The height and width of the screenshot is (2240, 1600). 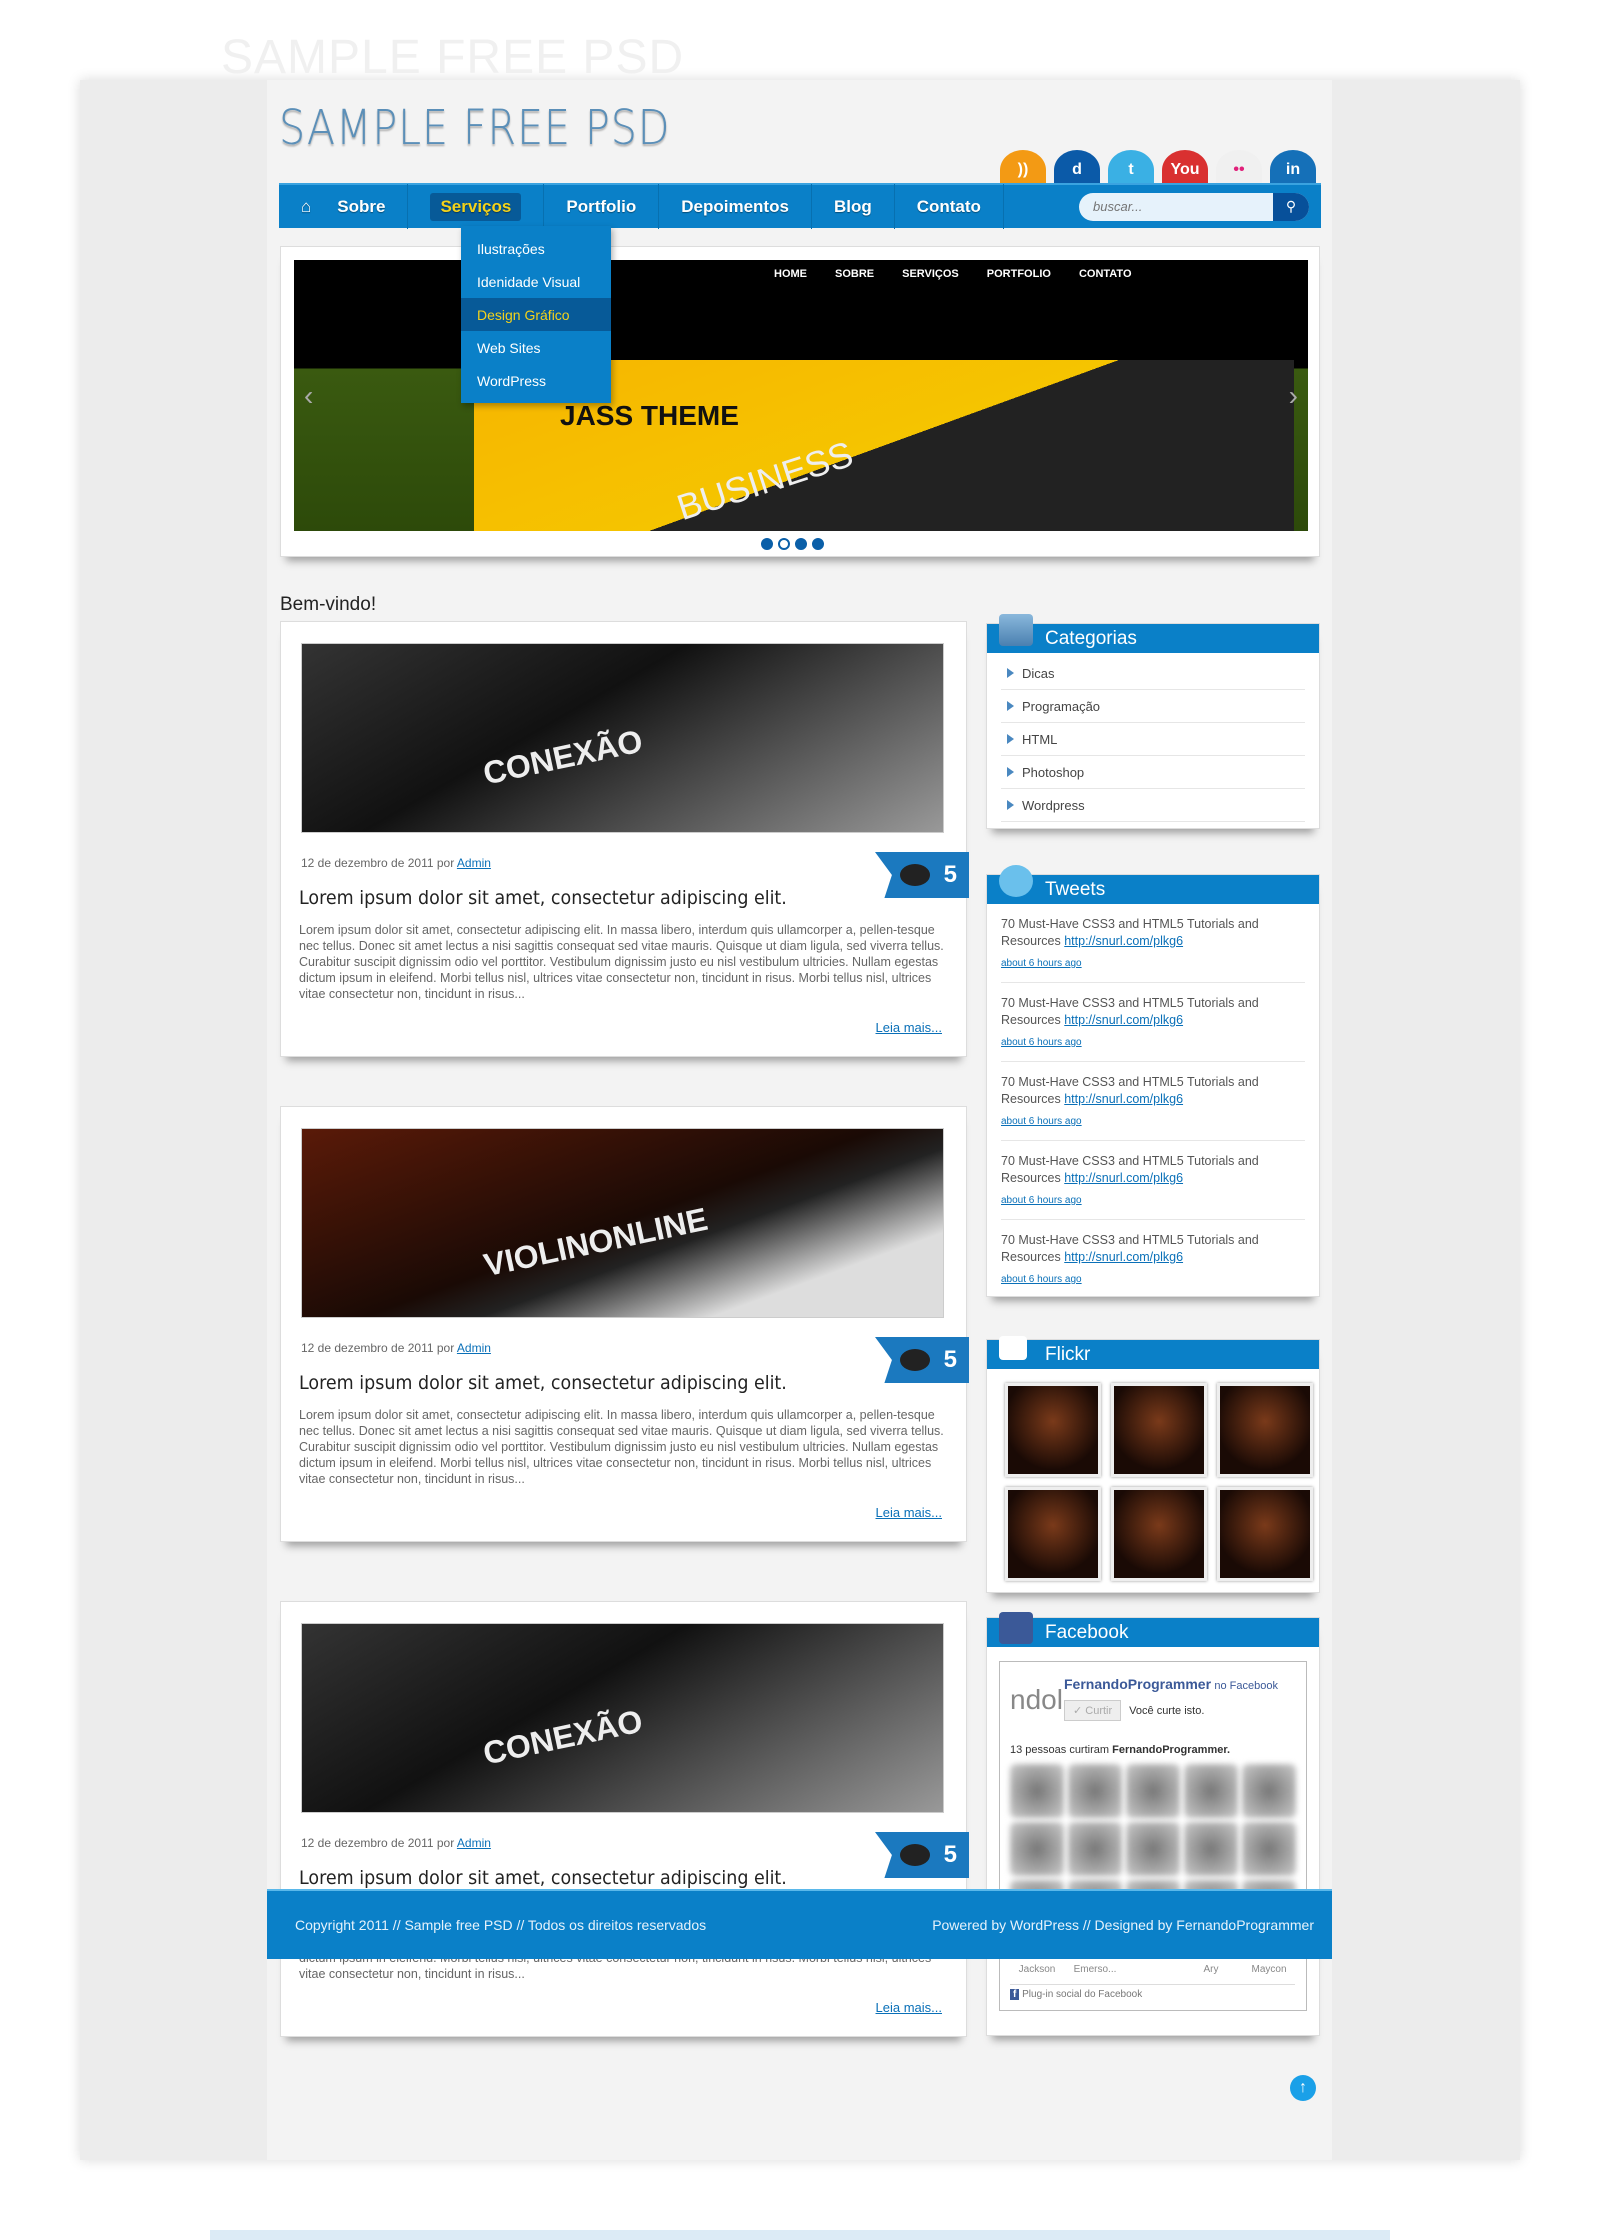 What do you see at coordinates (1153, 805) in the screenshot?
I see `category-link: Wordpress` at bounding box center [1153, 805].